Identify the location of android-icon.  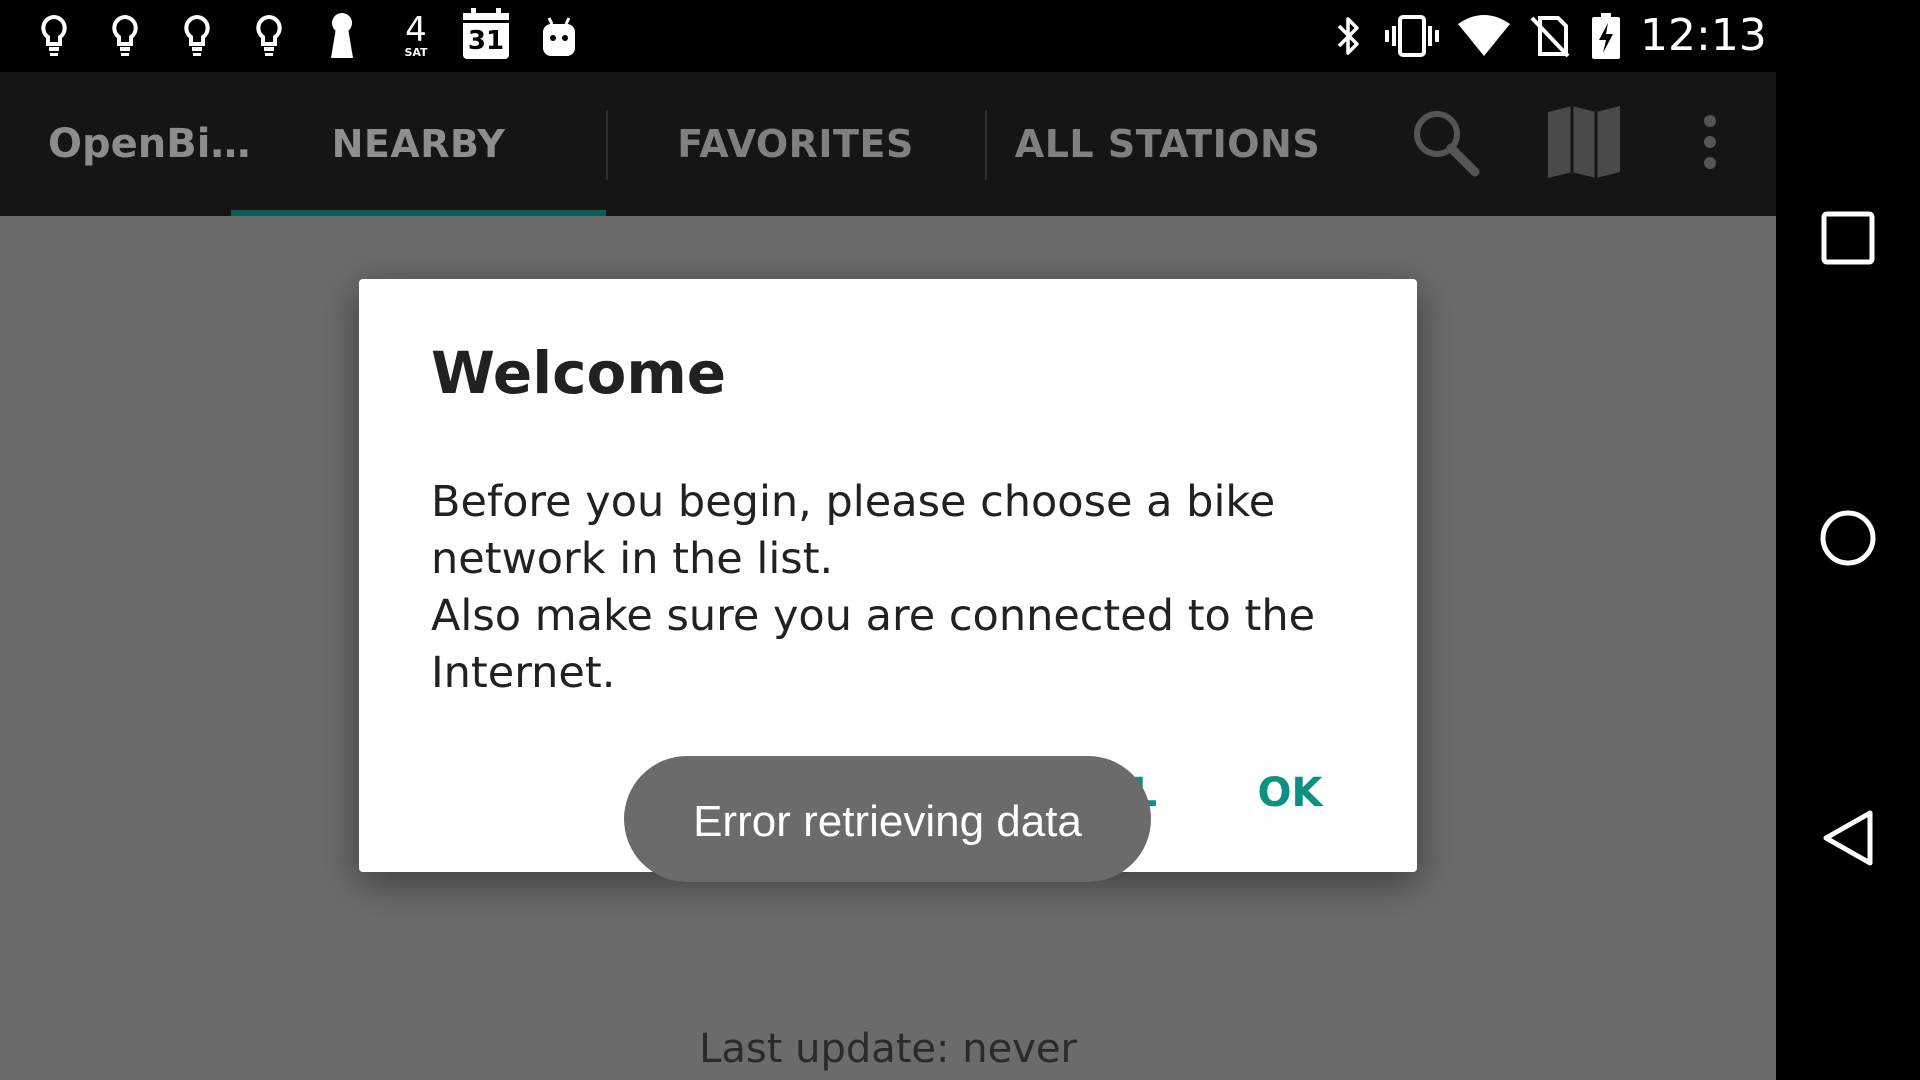
(559, 36).